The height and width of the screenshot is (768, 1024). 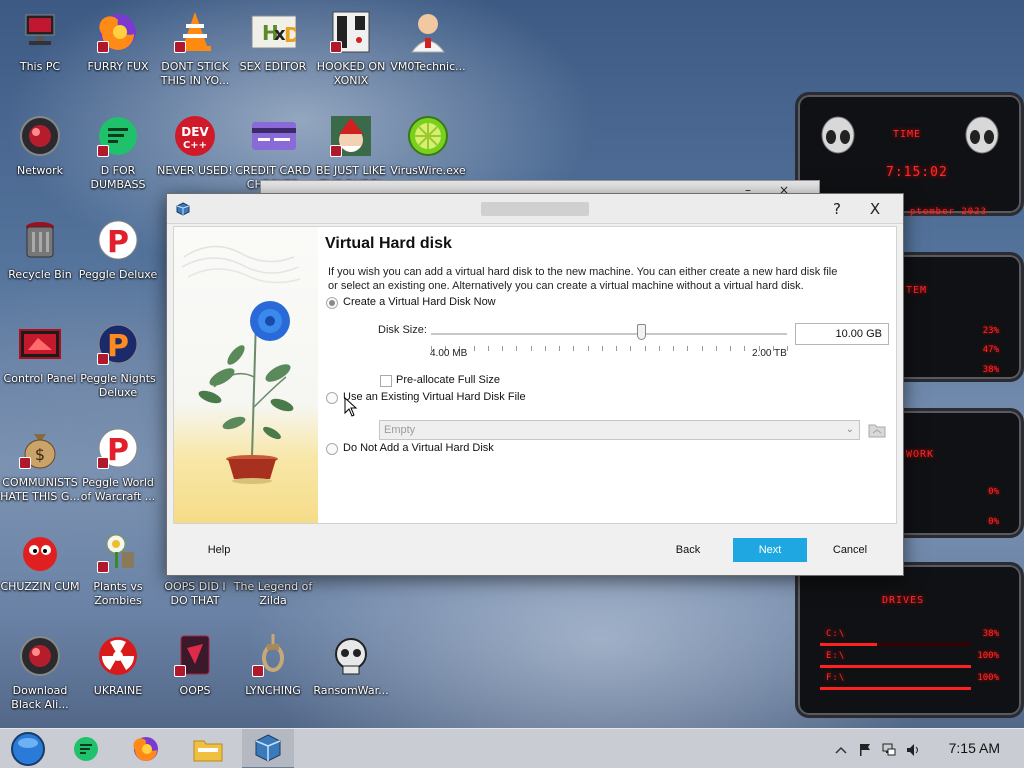 What do you see at coordinates (849, 429) in the screenshot?
I see `chevron-down-icon: ⌄` at bounding box center [849, 429].